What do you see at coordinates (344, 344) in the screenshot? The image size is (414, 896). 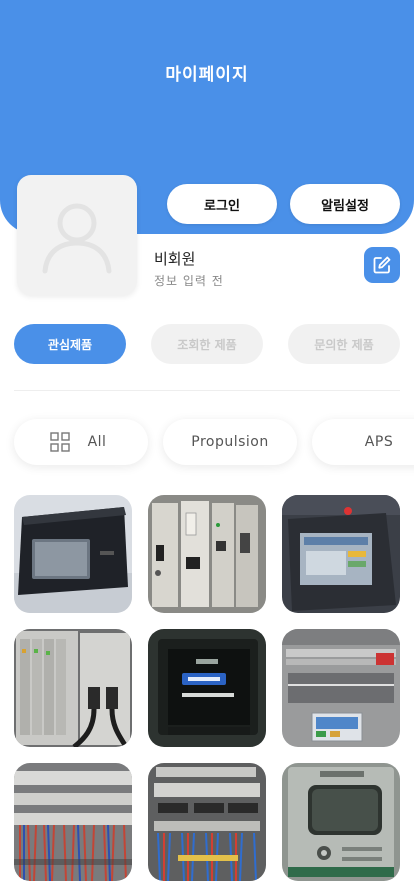 I see `tab-inquired-products: 문의한 제품` at bounding box center [344, 344].